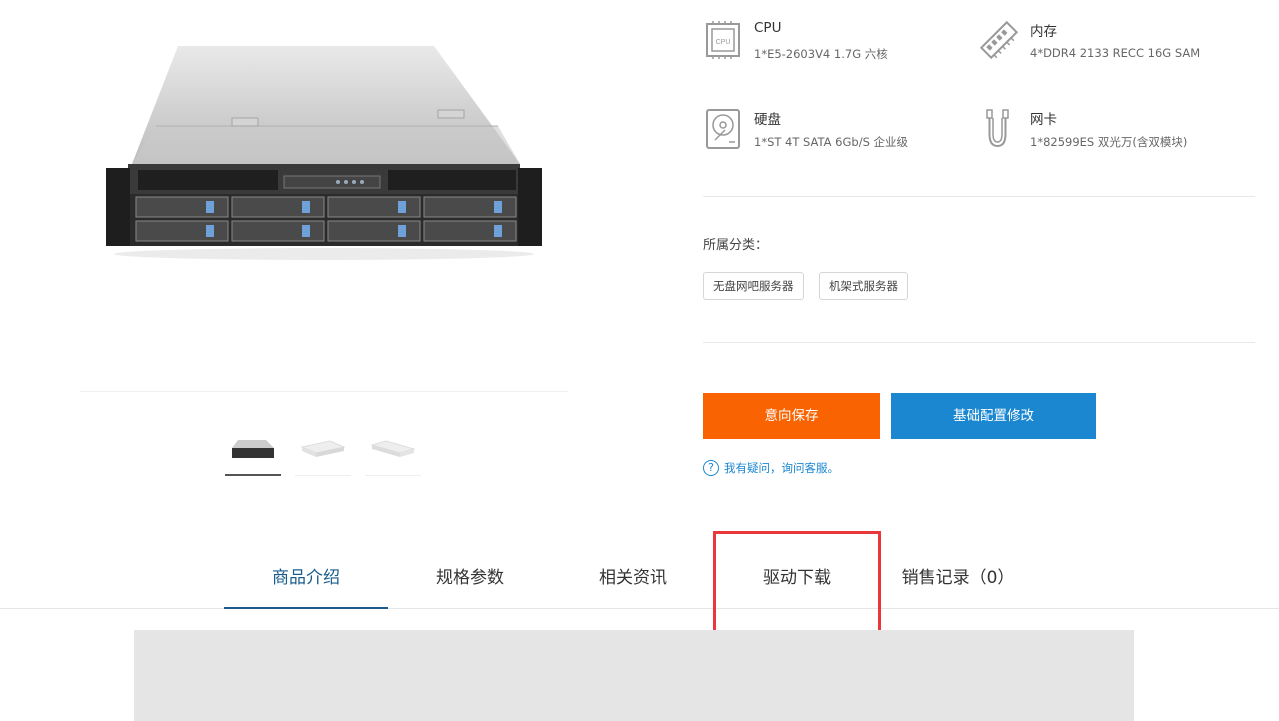 Image resolution: width=1279 pixels, height=721 pixels. I want to click on spec-memory: 内存 4*DDR4 2133 RECC 16G SAM, so click(1109, 45).